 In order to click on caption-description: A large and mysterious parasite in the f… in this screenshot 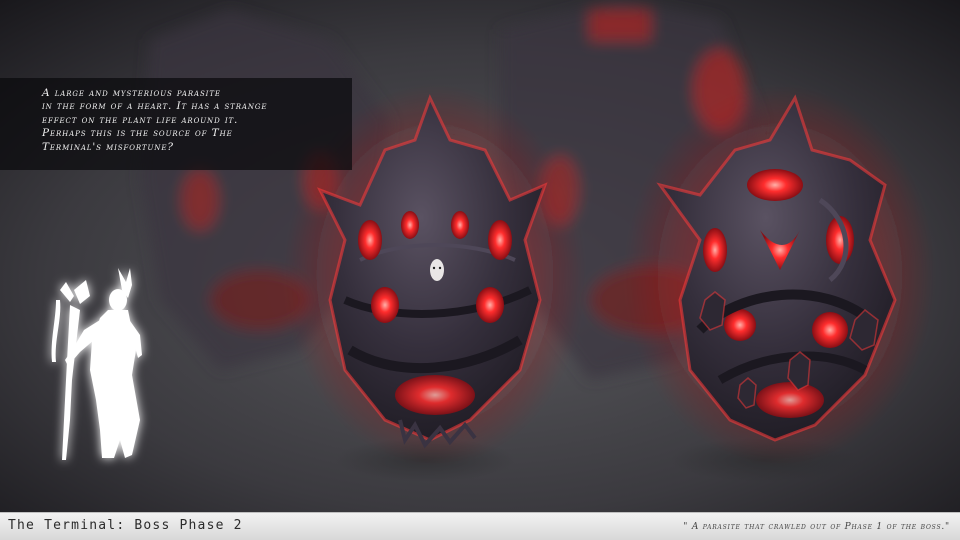, I will do `click(155, 120)`.